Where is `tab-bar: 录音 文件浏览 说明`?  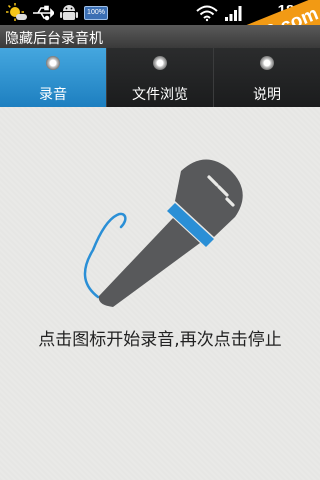
tab-bar: 录音 文件浏览 说明 is located at coordinates (160, 77).